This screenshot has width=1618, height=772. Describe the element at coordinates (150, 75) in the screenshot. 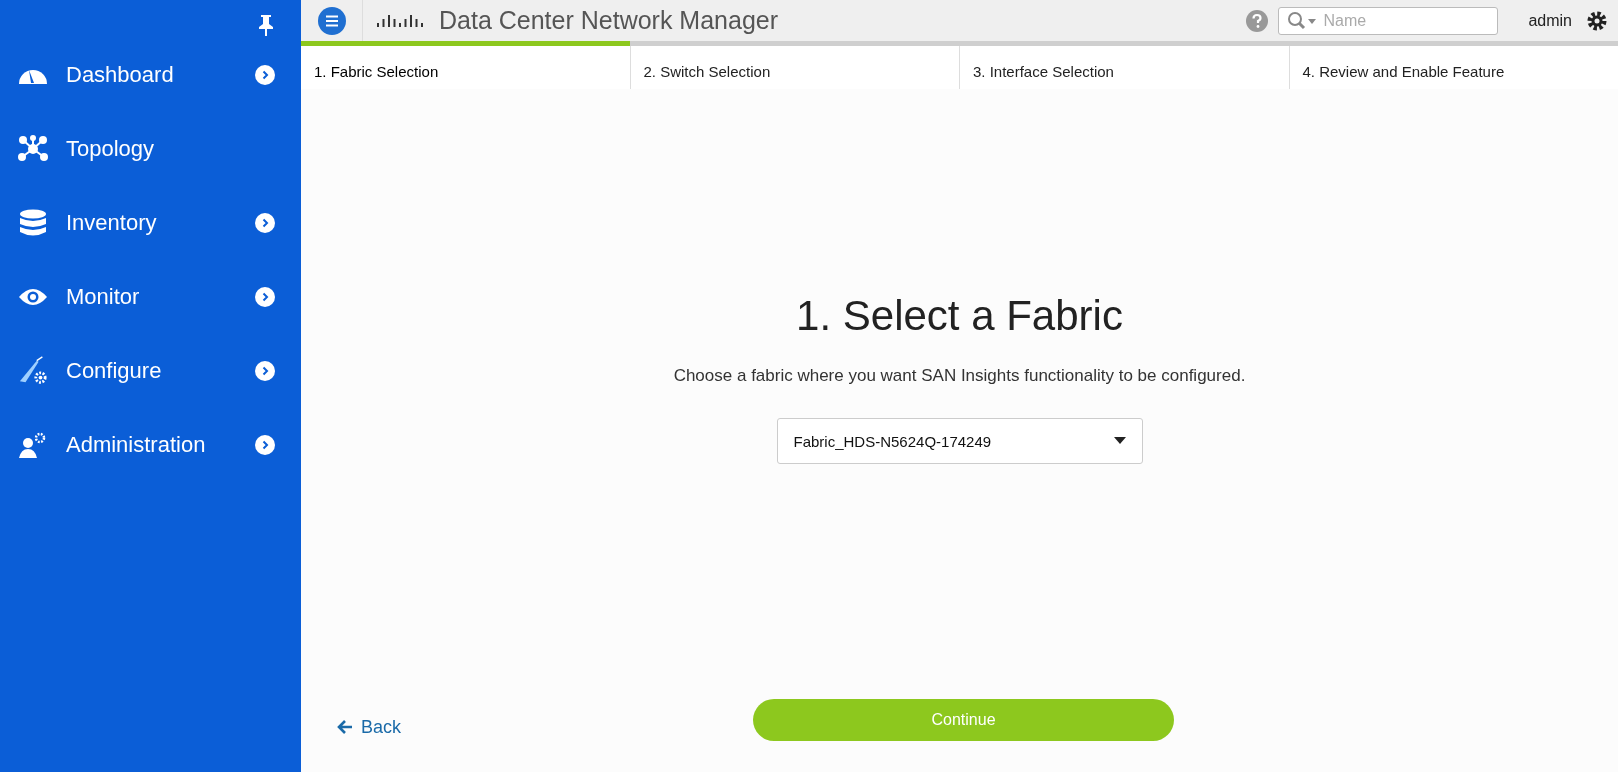

I see `sidebar-item: Dashboard` at that location.